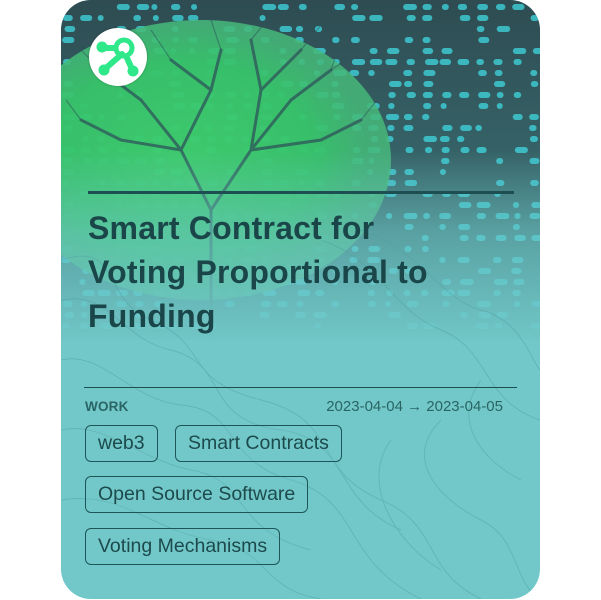  I want to click on tag-voting-mechanisms: Voting Mechanisms, so click(183, 546).